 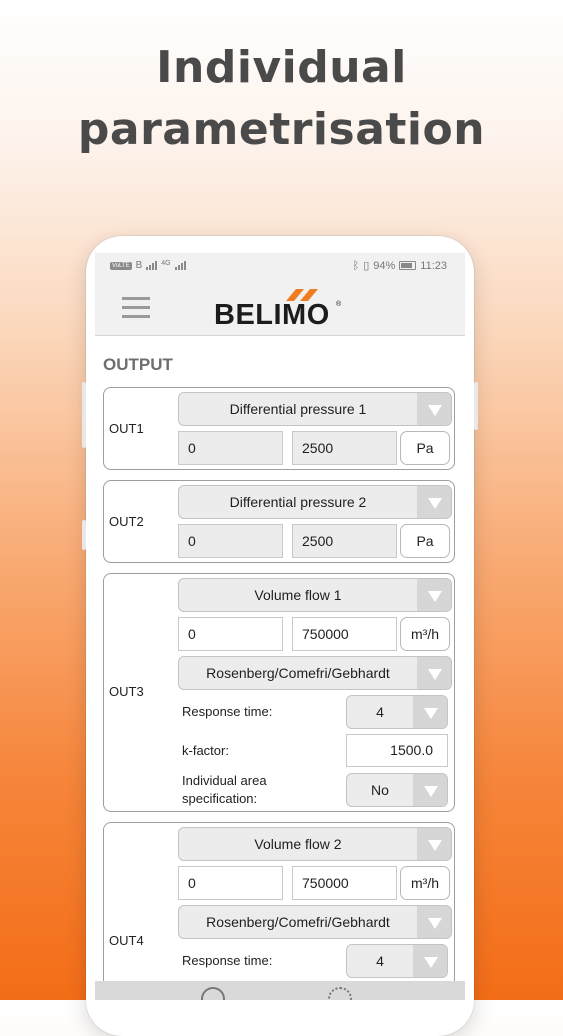 I want to click on k-factor-input: 1500.0, so click(x=397, y=750).